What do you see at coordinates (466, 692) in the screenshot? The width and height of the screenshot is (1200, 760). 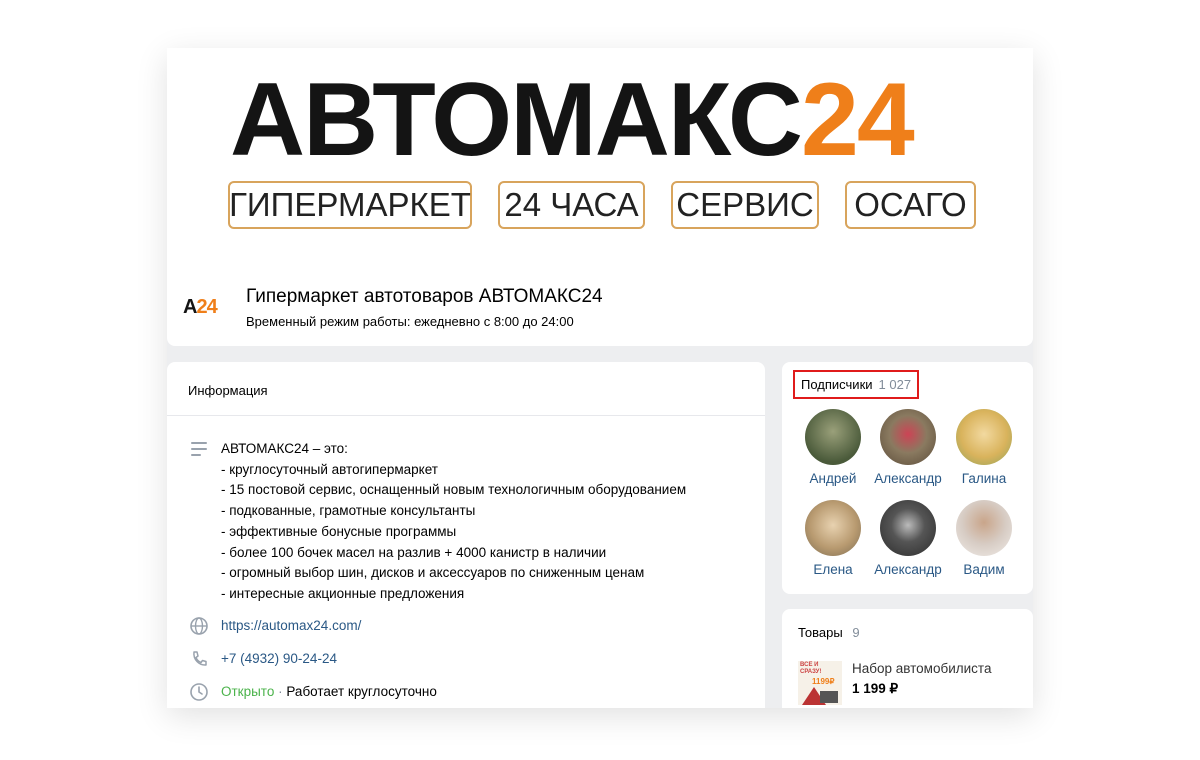 I see `hours-row: Открыто · Работает круглосуточно` at bounding box center [466, 692].